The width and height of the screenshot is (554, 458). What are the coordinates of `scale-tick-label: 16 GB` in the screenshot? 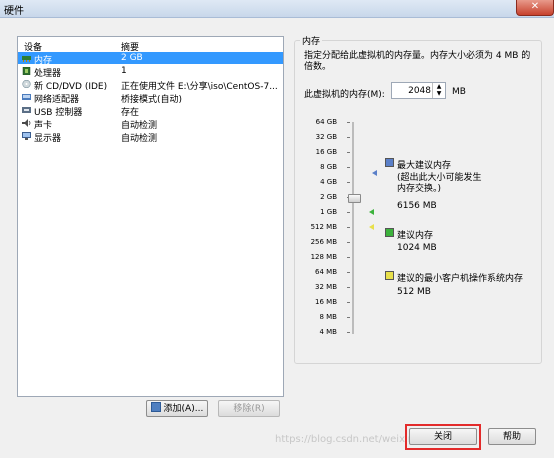 It's located at (326, 152).